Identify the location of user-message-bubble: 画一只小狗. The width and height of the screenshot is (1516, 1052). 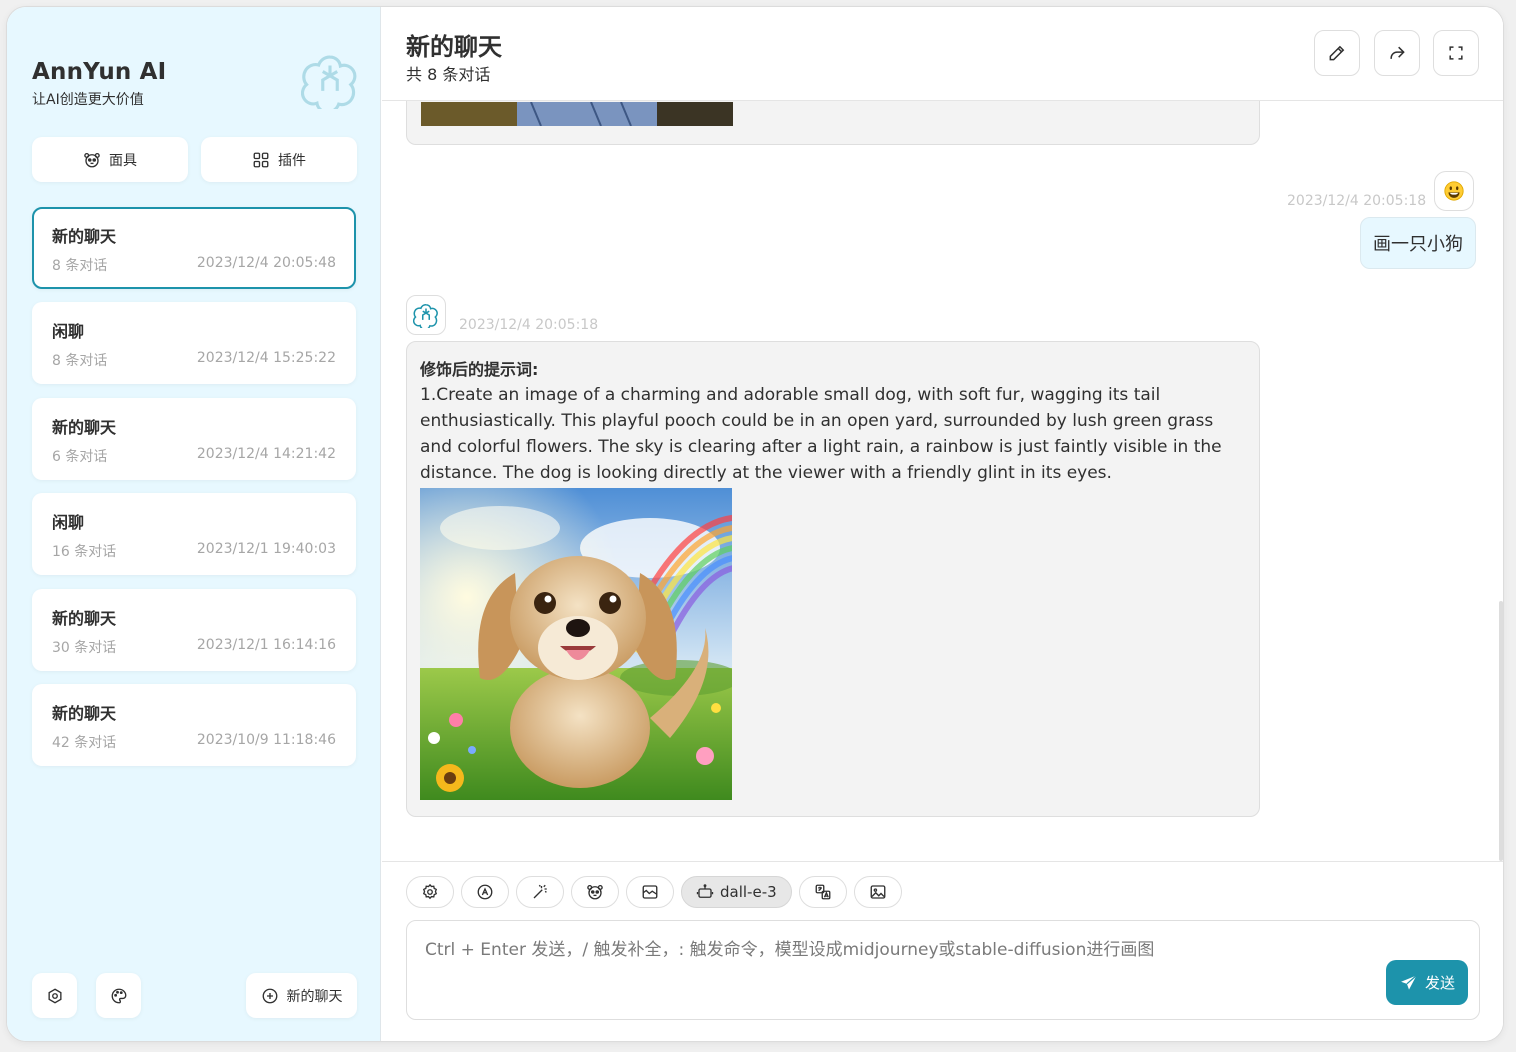
(1418, 243).